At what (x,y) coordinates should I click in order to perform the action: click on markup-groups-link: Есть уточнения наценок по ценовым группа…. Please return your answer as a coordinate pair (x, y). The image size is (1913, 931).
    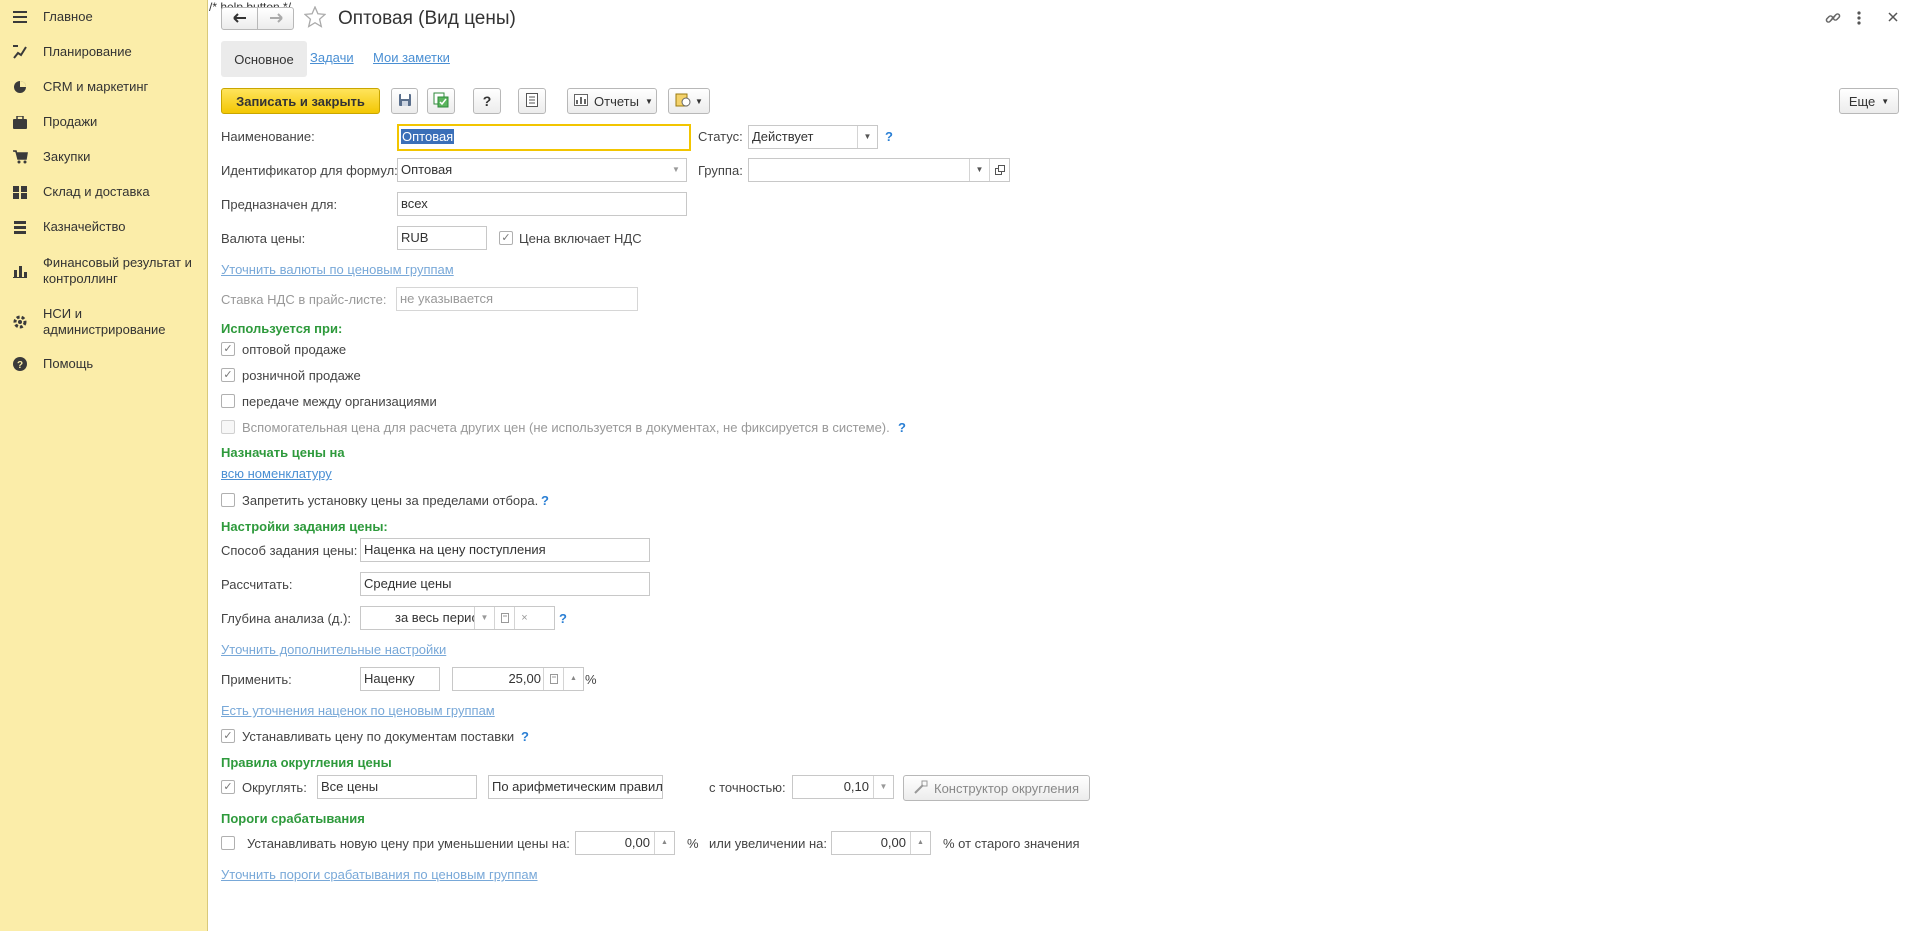
    Looking at the image, I should click on (358, 711).